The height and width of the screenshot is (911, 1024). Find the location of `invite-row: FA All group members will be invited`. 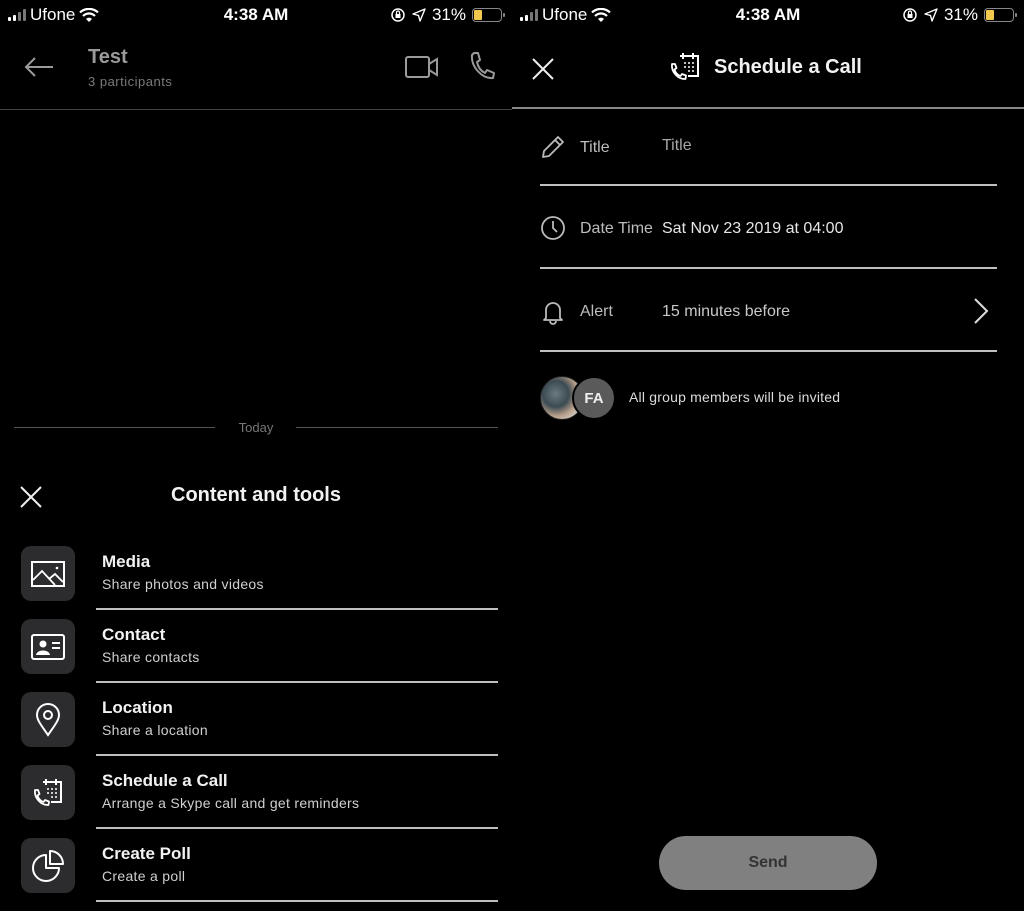

invite-row: FA All group members will be invited is located at coordinates (770, 398).